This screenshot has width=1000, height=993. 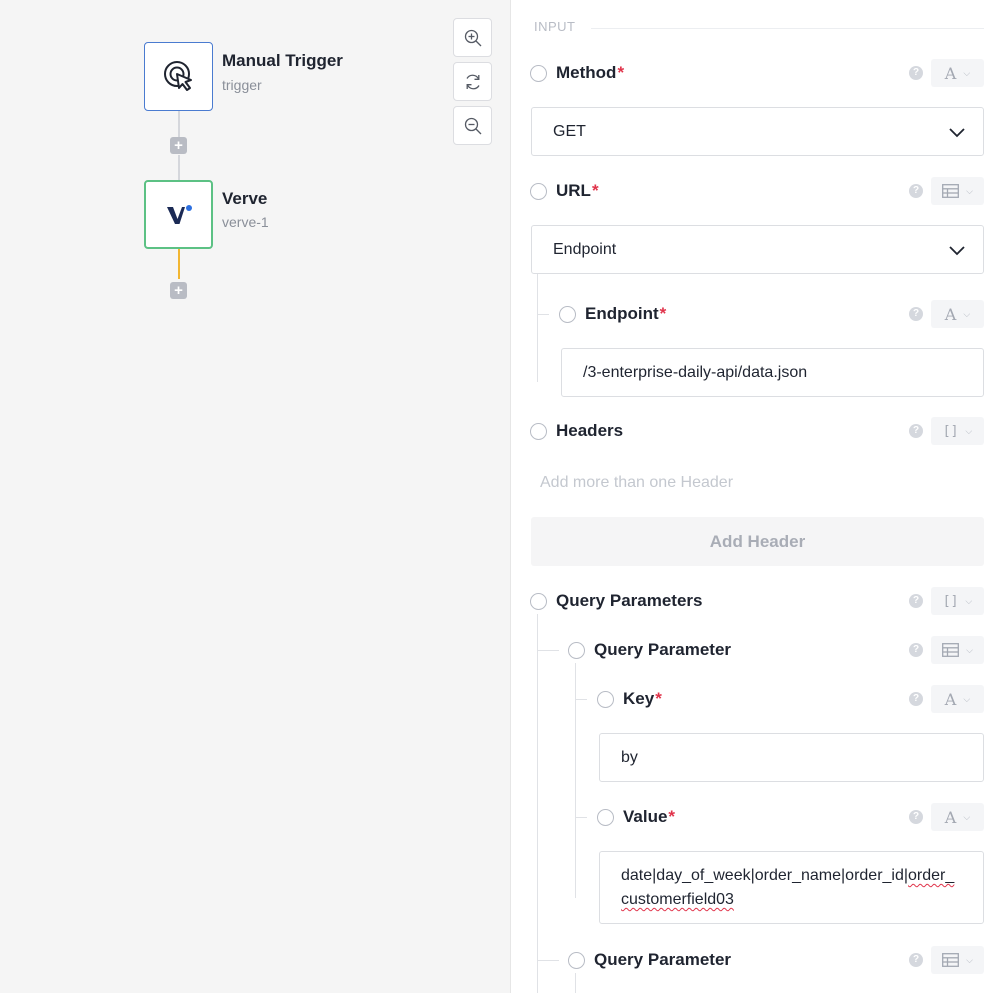 What do you see at coordinates (538, 191) in the screenshot?
I see `url-radio` at bounding box center [538, 191].